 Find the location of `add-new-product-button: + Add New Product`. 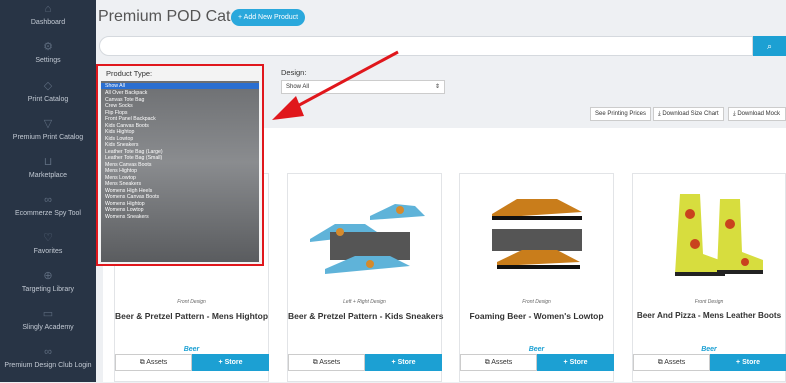

add-new-product-button: + Add New Product is located at coordinates (268, 17).